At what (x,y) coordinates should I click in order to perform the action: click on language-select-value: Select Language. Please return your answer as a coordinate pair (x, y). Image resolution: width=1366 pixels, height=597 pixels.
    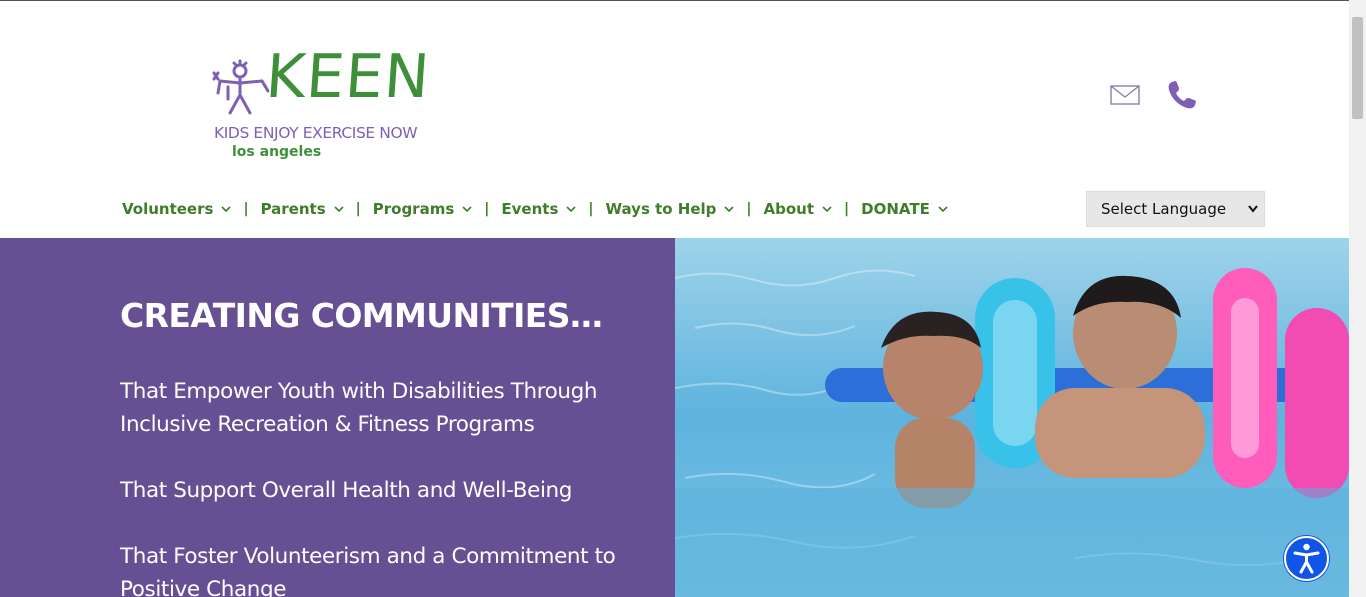
    Looking at the image, I should click on (1164, 209).